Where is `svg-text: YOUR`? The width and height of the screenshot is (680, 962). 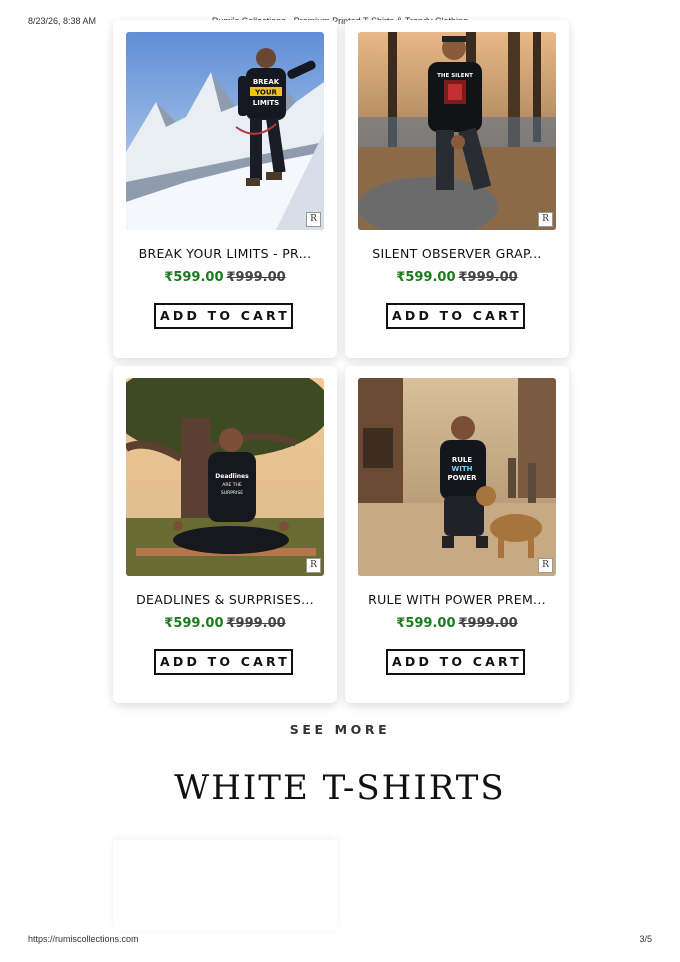 svg-text: YOUR is located at coordinates (265, 93).